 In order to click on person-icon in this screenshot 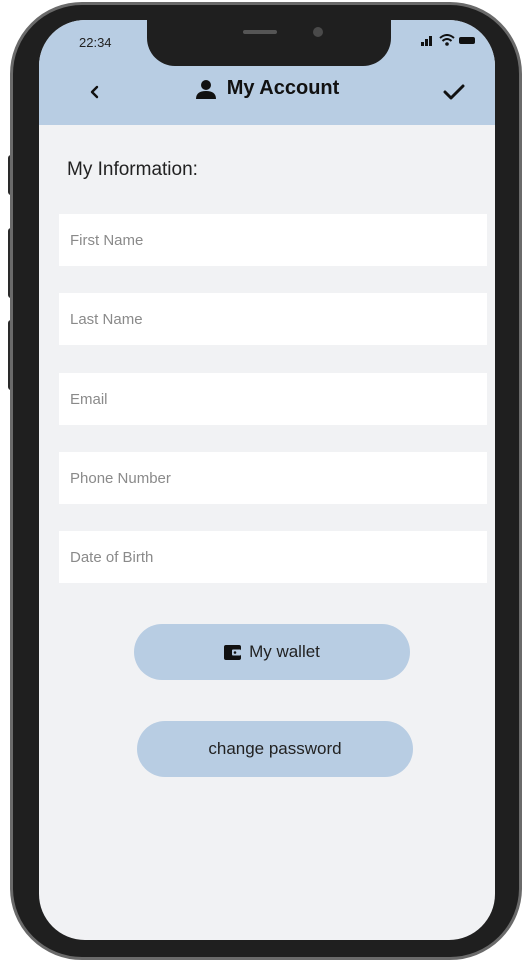, I will do `click(205, 89)`.